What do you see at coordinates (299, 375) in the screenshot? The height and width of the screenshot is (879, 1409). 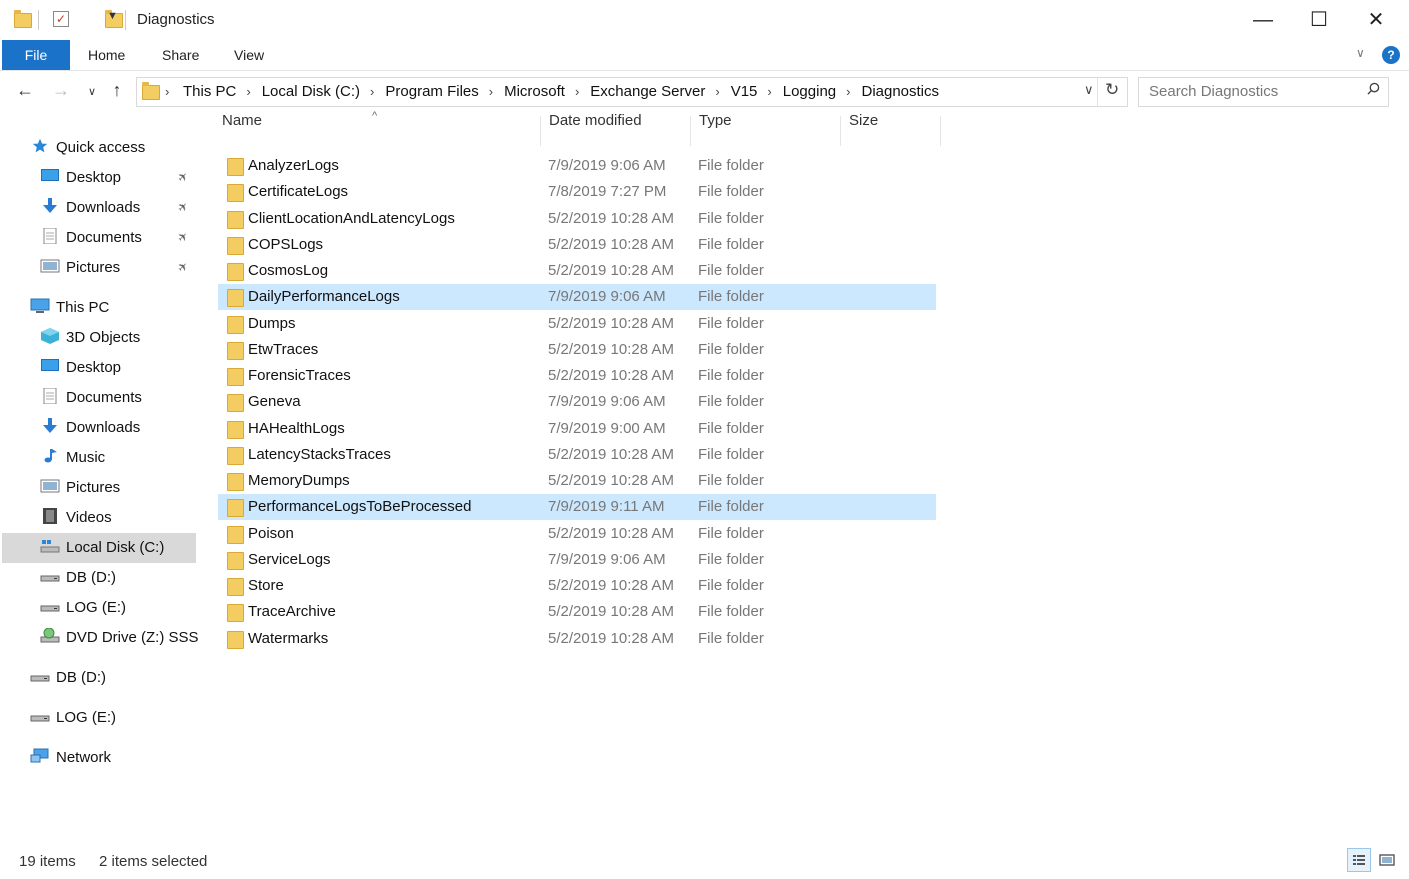 I see `file-name: ForensicTraces` at bounding box center [299, 375].